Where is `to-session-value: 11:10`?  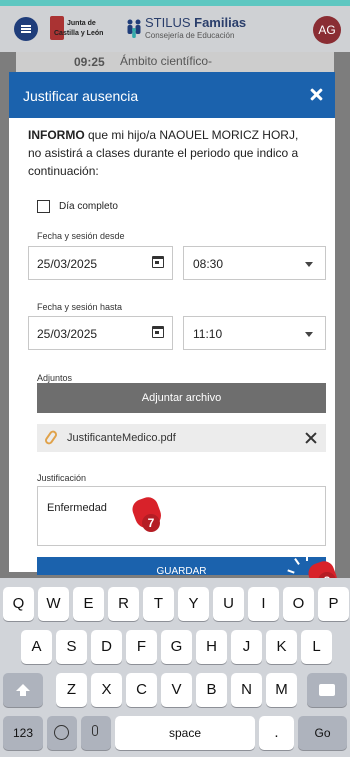 to-session-value: 11:10 is located at coordinates (208, 334).